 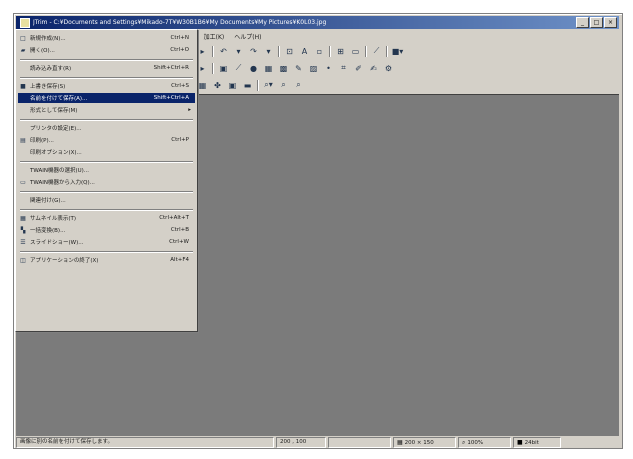 What do you see at coordinates (145, 442) in the screenshot?
I see `status-message: 画像に別の名前を付けて保存します。` at bounding box center [145, 442].